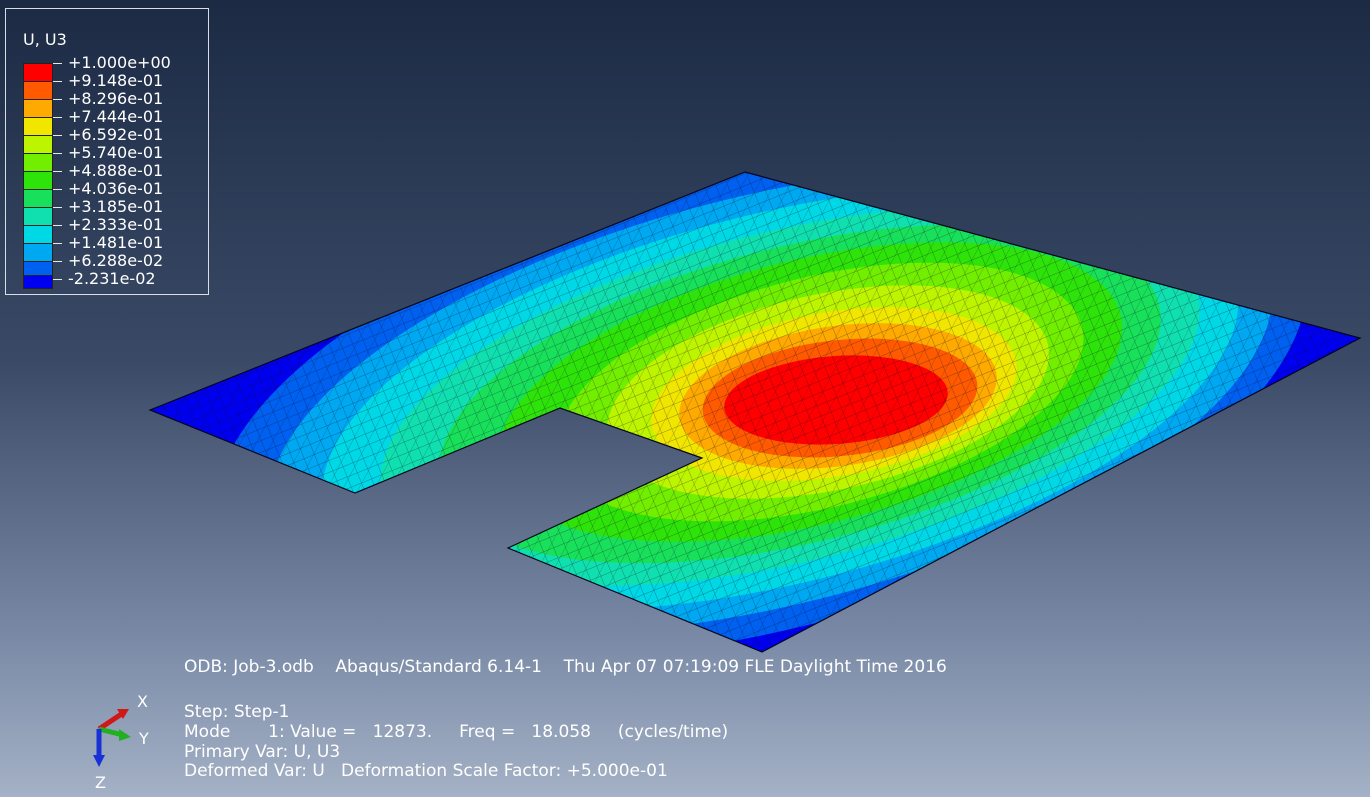 The image size is (1370, 797). What do you see at coordinates (116, 134) in the screenshot?
I see `legend-level-label: +6.592e-01` at bounding box center [116, 134].